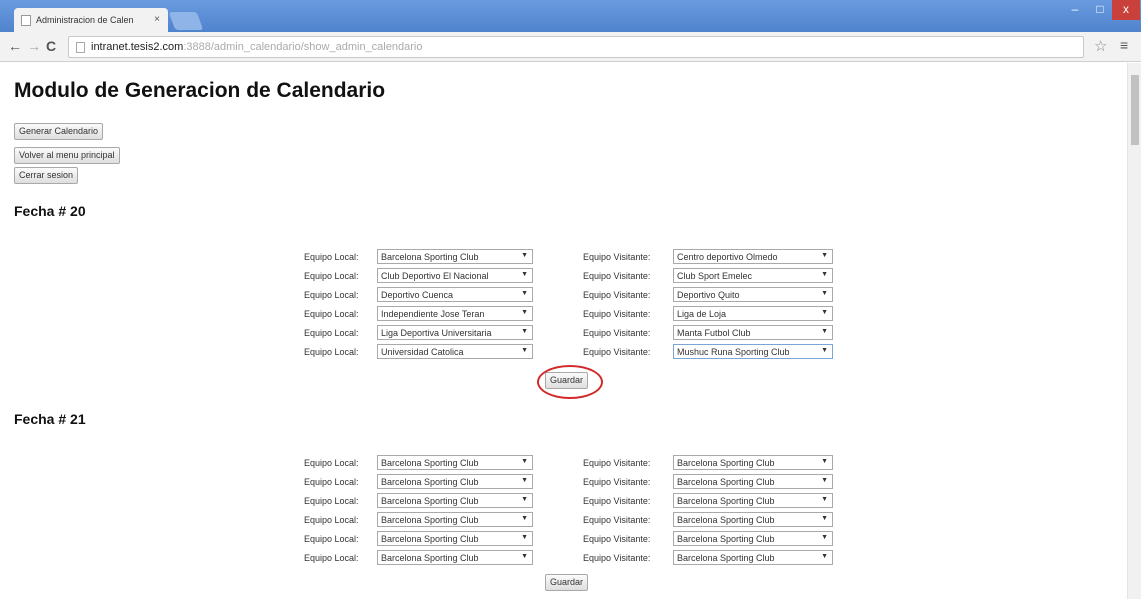  What do you see at coordinates (46, 175) in the screenshot?
I see `logout-button: Cerrar sesion` at bounding box center [46, 175].